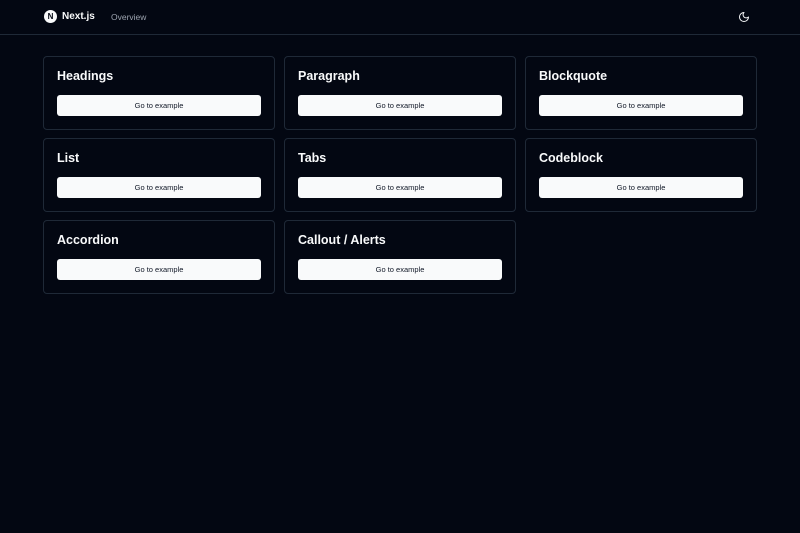 This screenshot has height=533, width=800. What do you see at coordinates (78, 16) in the screenshot?
I see `logo-text: Next.js` at bounding box center [78, 16].